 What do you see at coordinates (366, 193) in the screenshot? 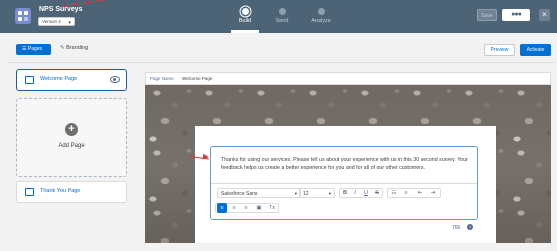
I see `underline-icon: U` at bounding box center [366, 193].